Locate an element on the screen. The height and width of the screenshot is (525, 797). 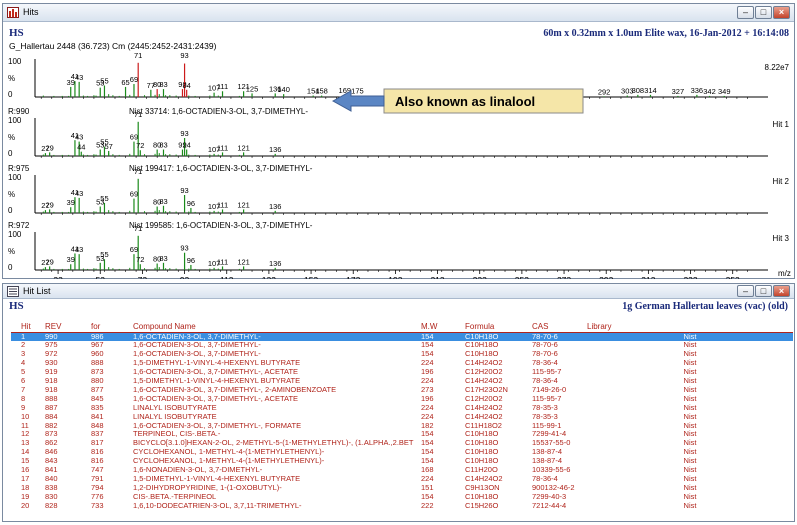
hit-number: 10 is located at coordinates (25, 416).